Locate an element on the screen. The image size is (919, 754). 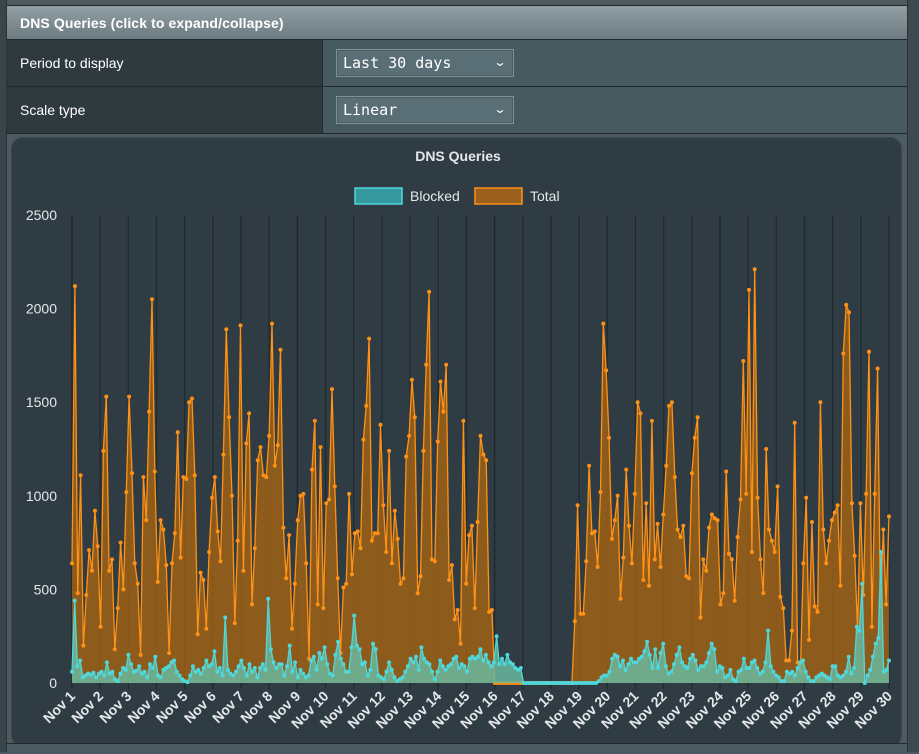
y-tick-label: 1500 is located at coordinates (41, 402).